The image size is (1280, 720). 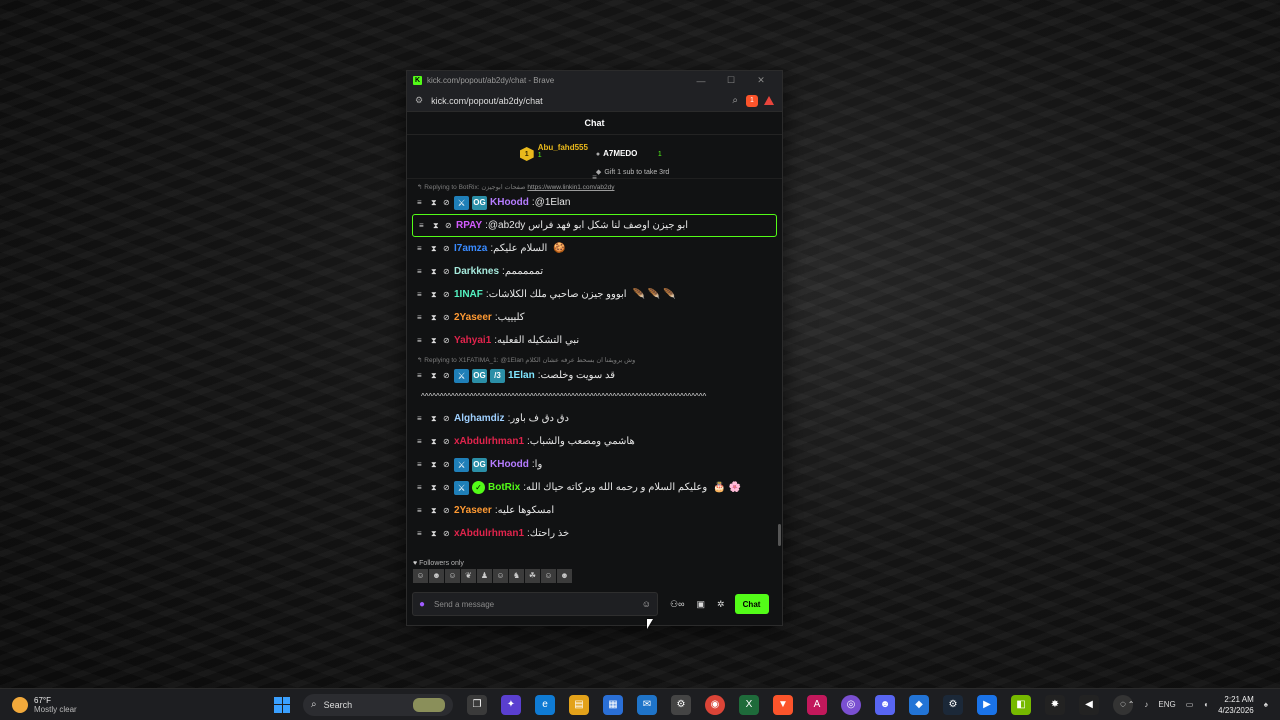 I want to click on minimize-icon: —, so click(x=701, y=81).